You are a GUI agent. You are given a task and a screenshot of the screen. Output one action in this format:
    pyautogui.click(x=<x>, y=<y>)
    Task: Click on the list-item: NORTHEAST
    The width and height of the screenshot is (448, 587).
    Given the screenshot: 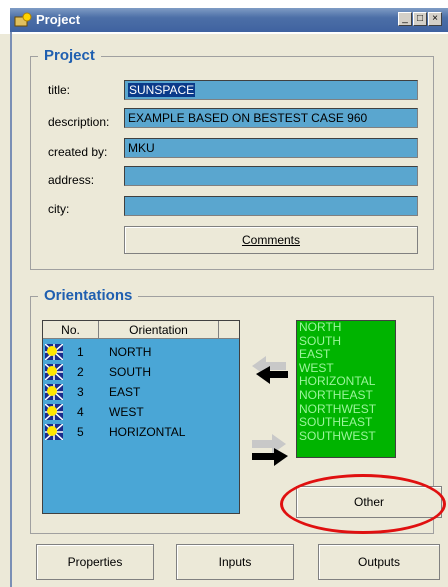 What is the action you would take?
    pyautogui.click(x=347, y=395)
    